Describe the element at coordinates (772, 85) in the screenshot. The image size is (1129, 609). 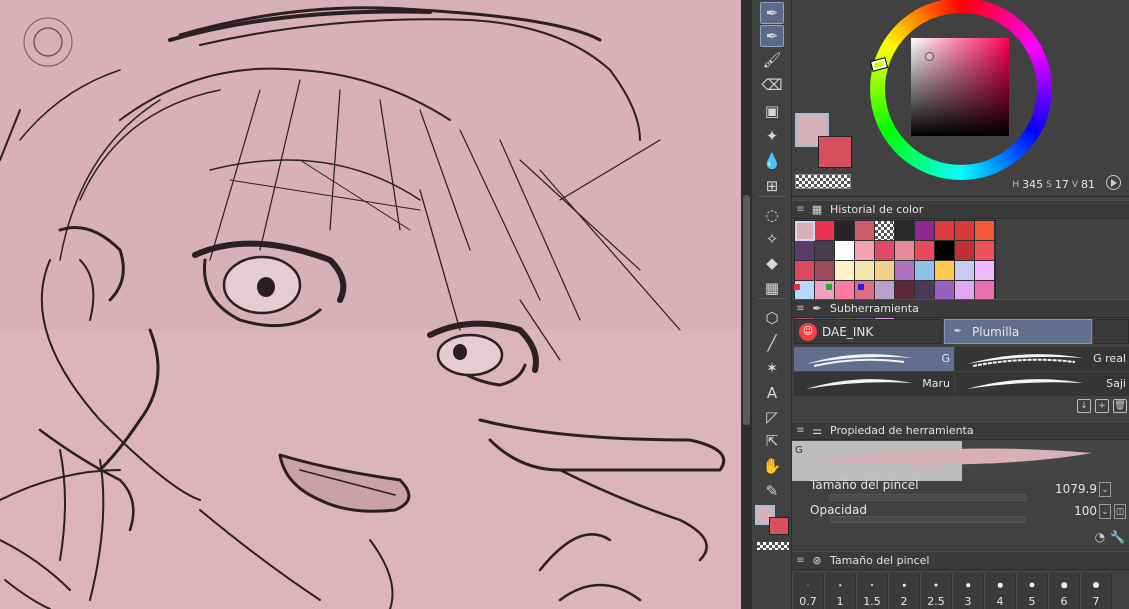
I see `eraser-icon: ⌫` at that location.